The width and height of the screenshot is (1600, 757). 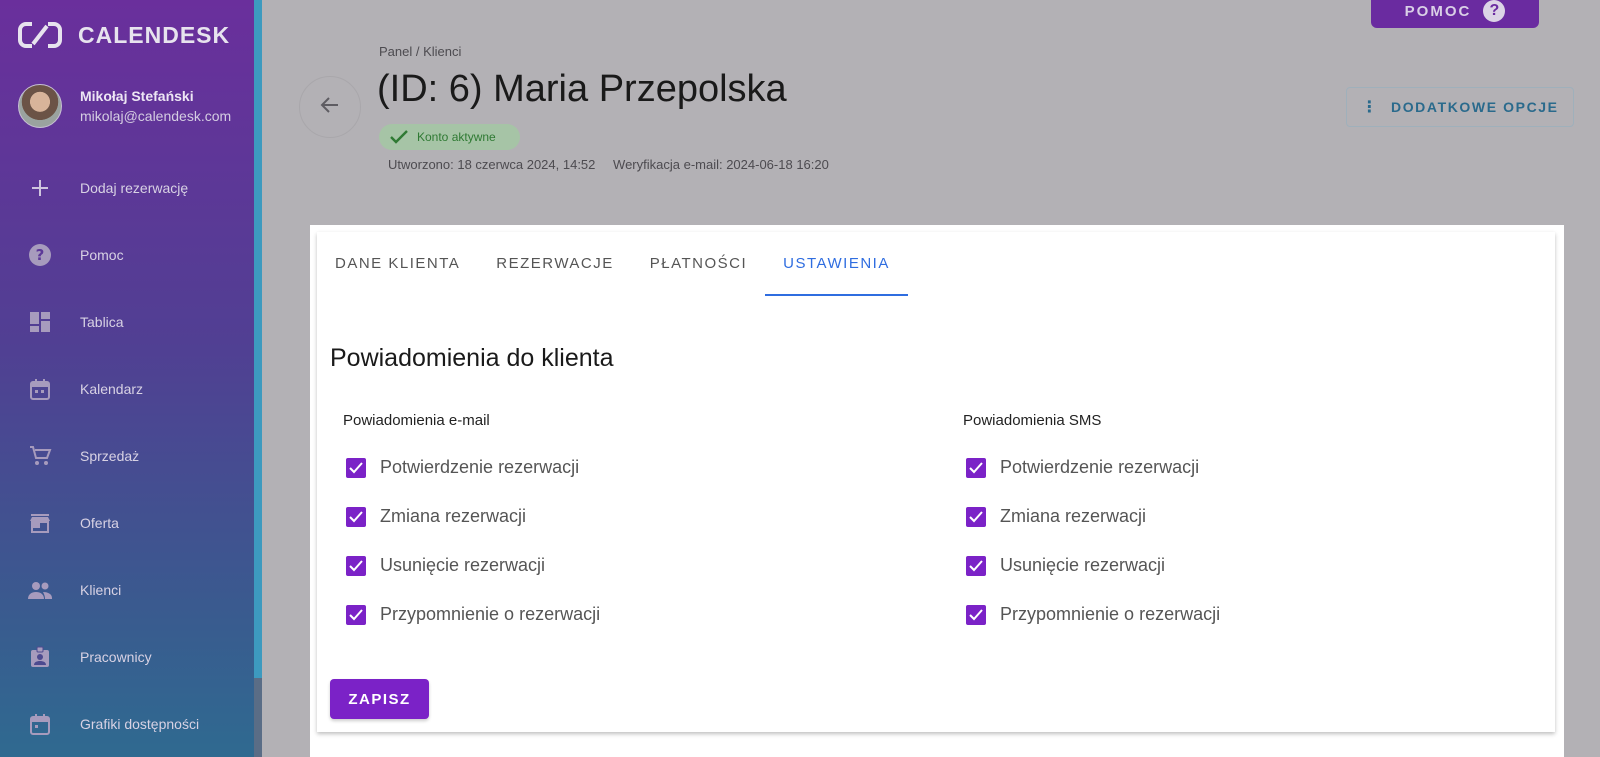 I want to click on sms-confirmation-checkbox: Potwierdzenie rezerwacji, so click(x=1091, y=467).